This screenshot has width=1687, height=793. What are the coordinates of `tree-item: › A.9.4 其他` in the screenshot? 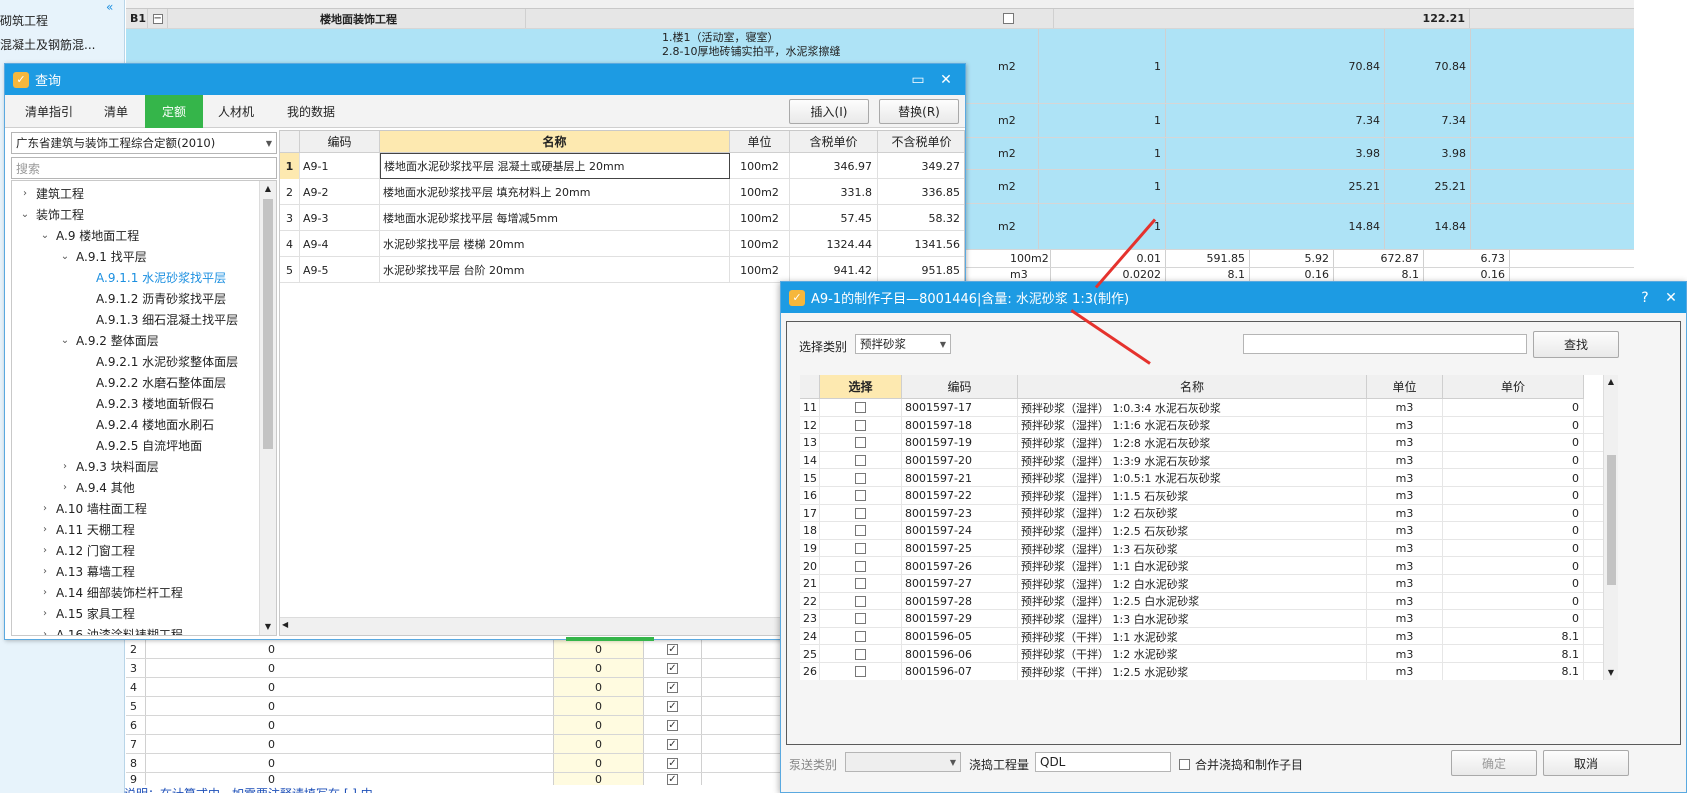 It's located at (96, 487).